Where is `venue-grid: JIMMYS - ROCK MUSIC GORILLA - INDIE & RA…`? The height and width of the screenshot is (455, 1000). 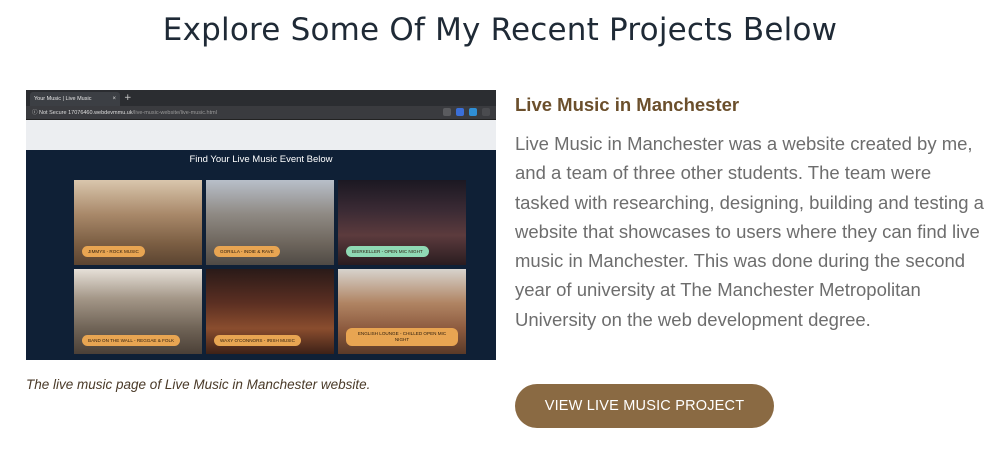 venue-grid: JIMMYS - ROCK MUSIC GORILLA - INDIE & RA… is located at coordinates (270, 267).